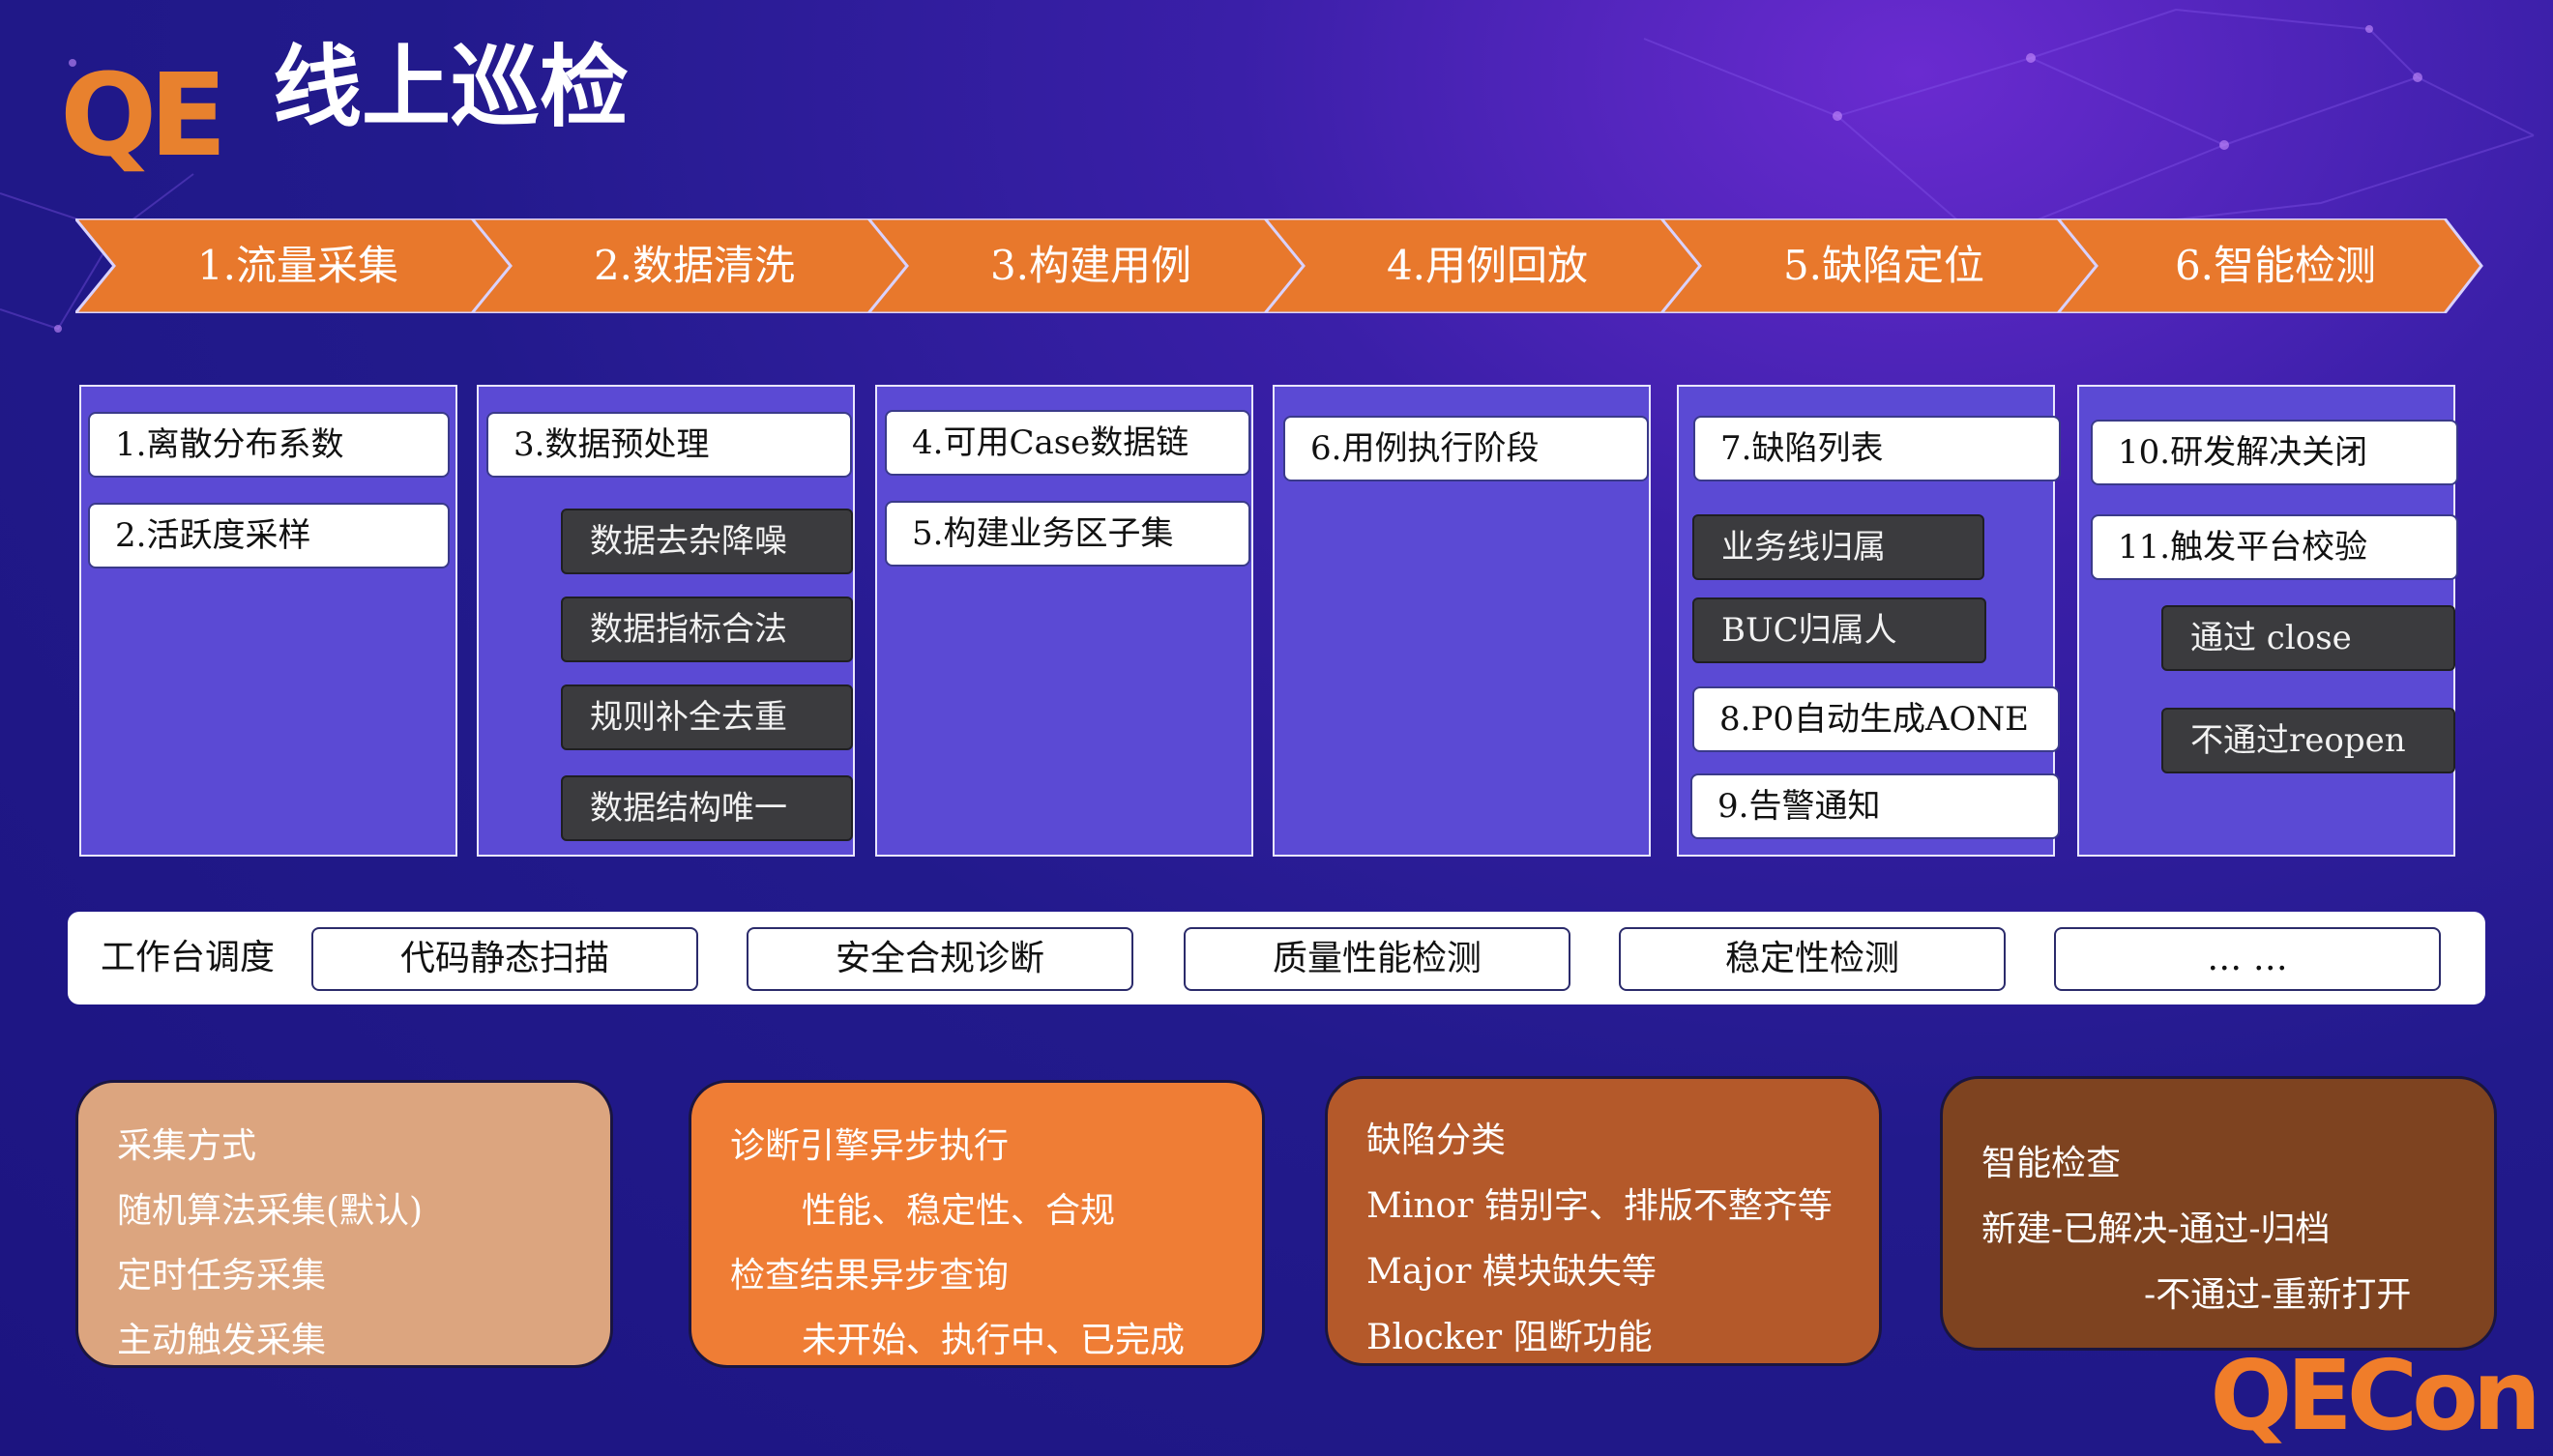 Image resolution: width=2553 pixels, height=1456 pixels. Describe the element at coordinates (1487, 266) in the screenshot. I see `step-label-4: 4.用例回放` at that location.